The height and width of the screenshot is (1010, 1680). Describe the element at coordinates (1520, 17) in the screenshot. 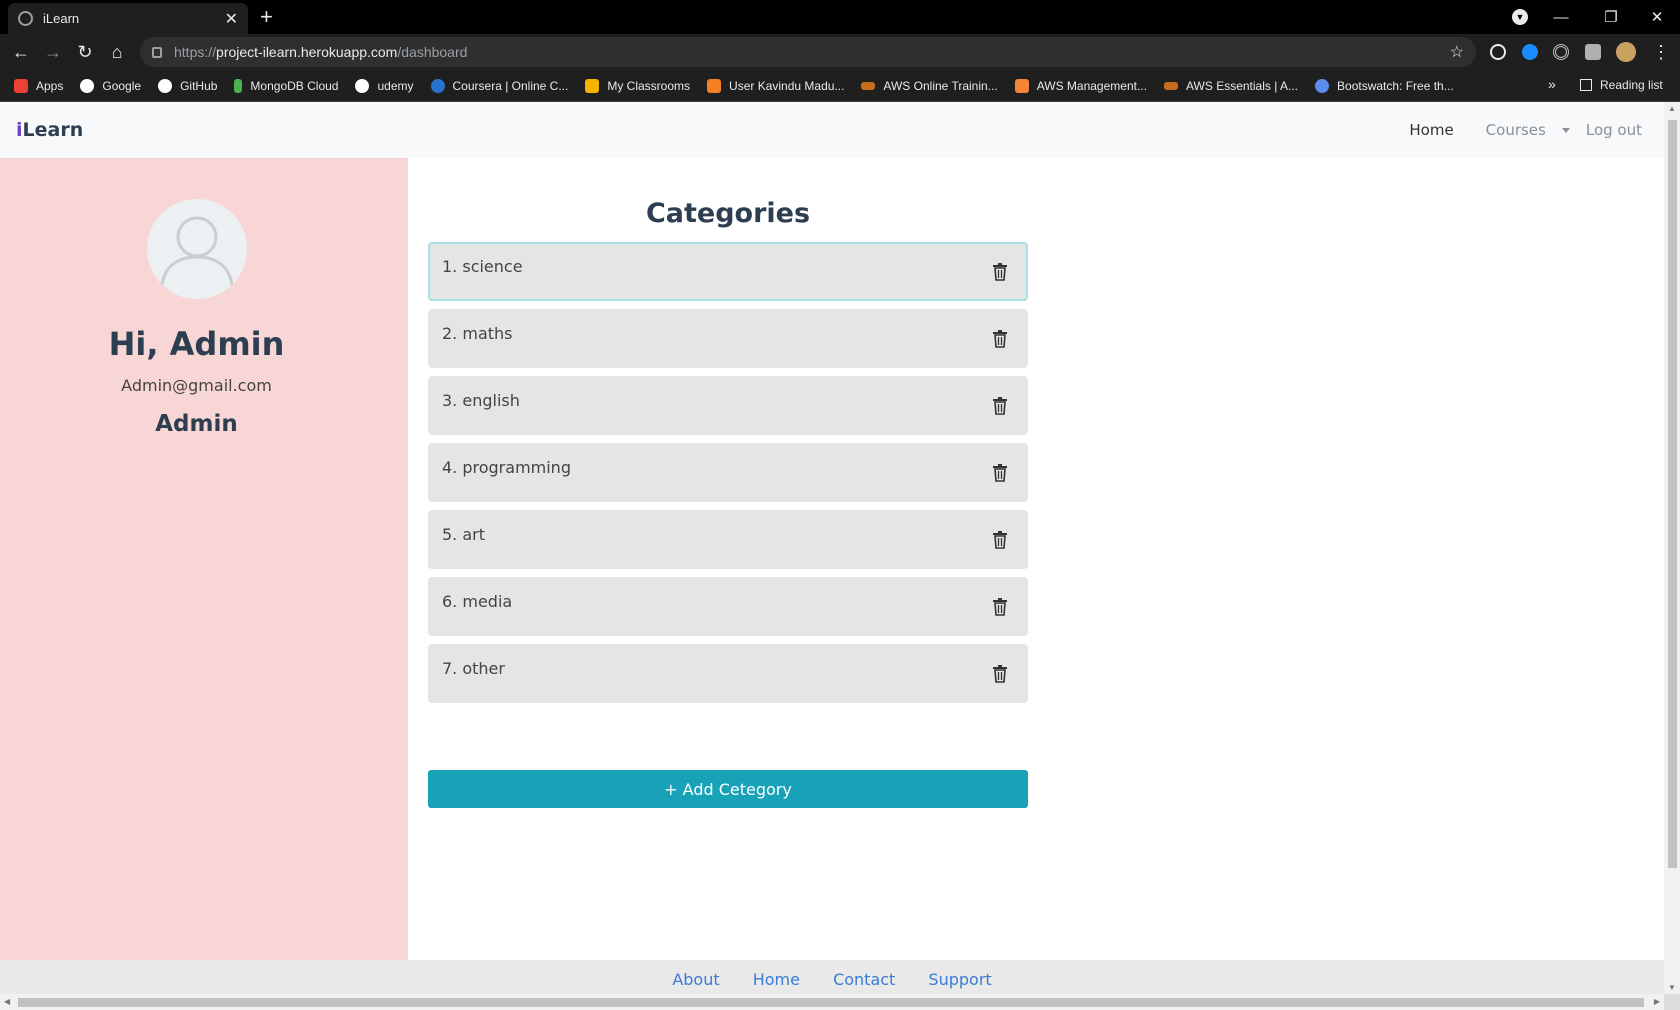

I see `profile-menu-icon: ▼` at that location.